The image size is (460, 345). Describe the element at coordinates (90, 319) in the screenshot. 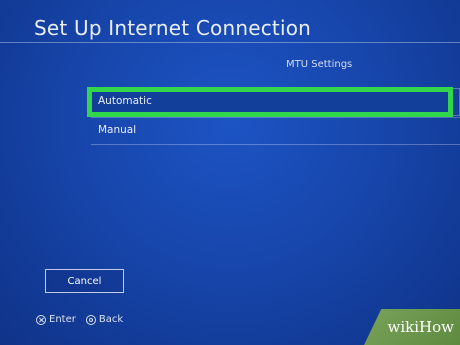

I see `circle-button-icon` at that location.